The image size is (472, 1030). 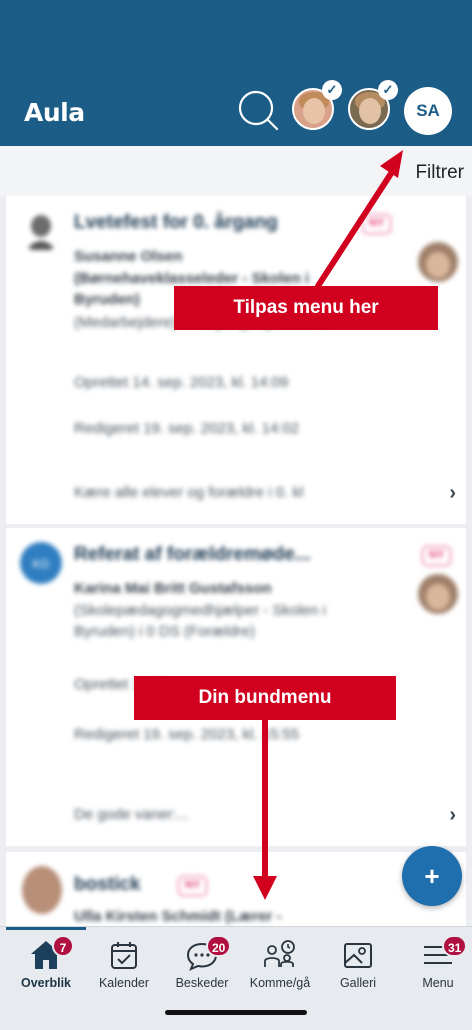 I want to click on tooltip-callout-menu: Tilpas menu her, so click(x=306, y=308).